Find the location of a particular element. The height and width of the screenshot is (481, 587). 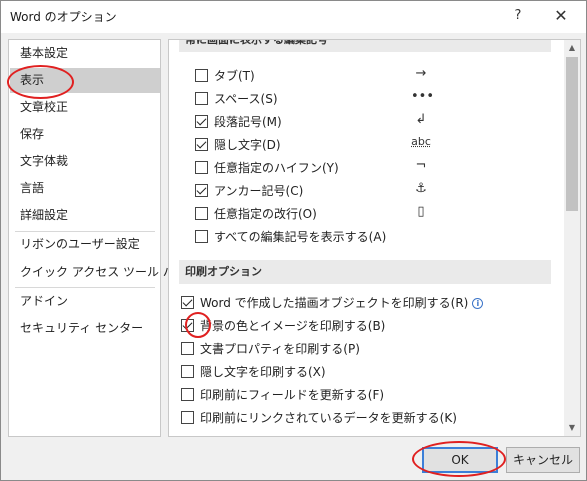

option-label: 隠し文字を印刷する(X) is located at coordinates (263, 372).